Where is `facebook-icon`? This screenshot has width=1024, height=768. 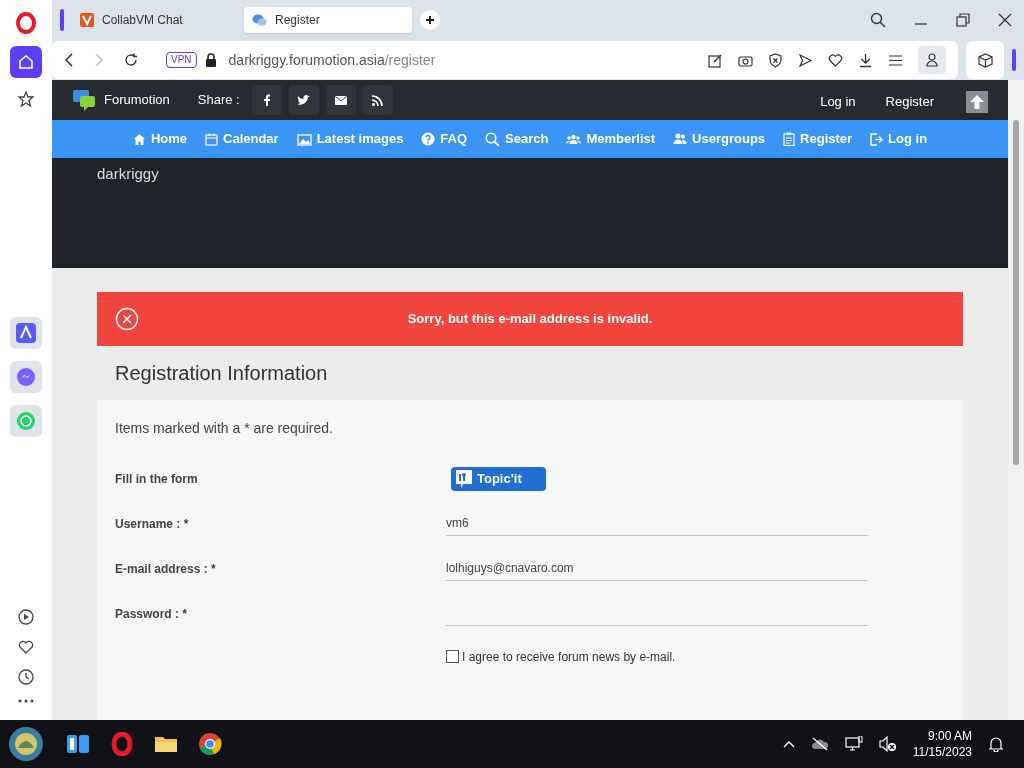
facebook-icon is located at coordinates (266, 100).